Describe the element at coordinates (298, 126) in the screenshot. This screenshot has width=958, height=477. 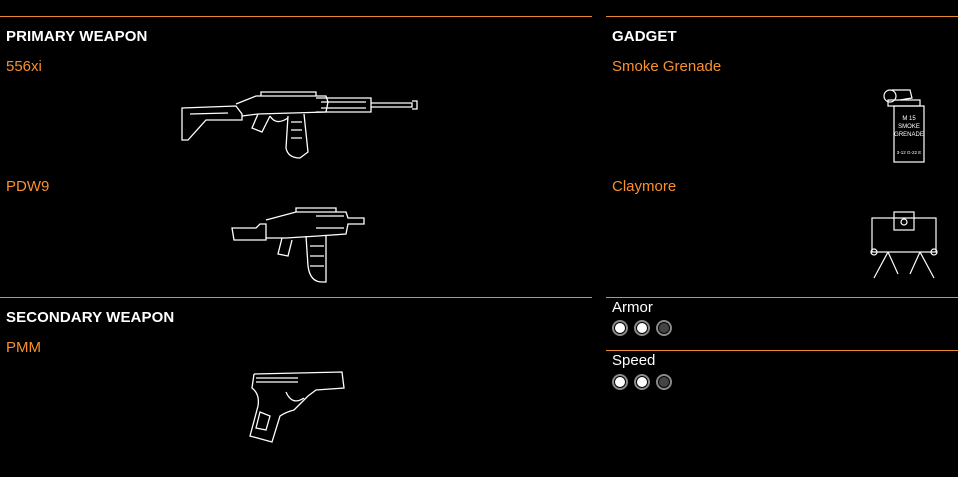
I see `assault-rifle-icon` at that location.